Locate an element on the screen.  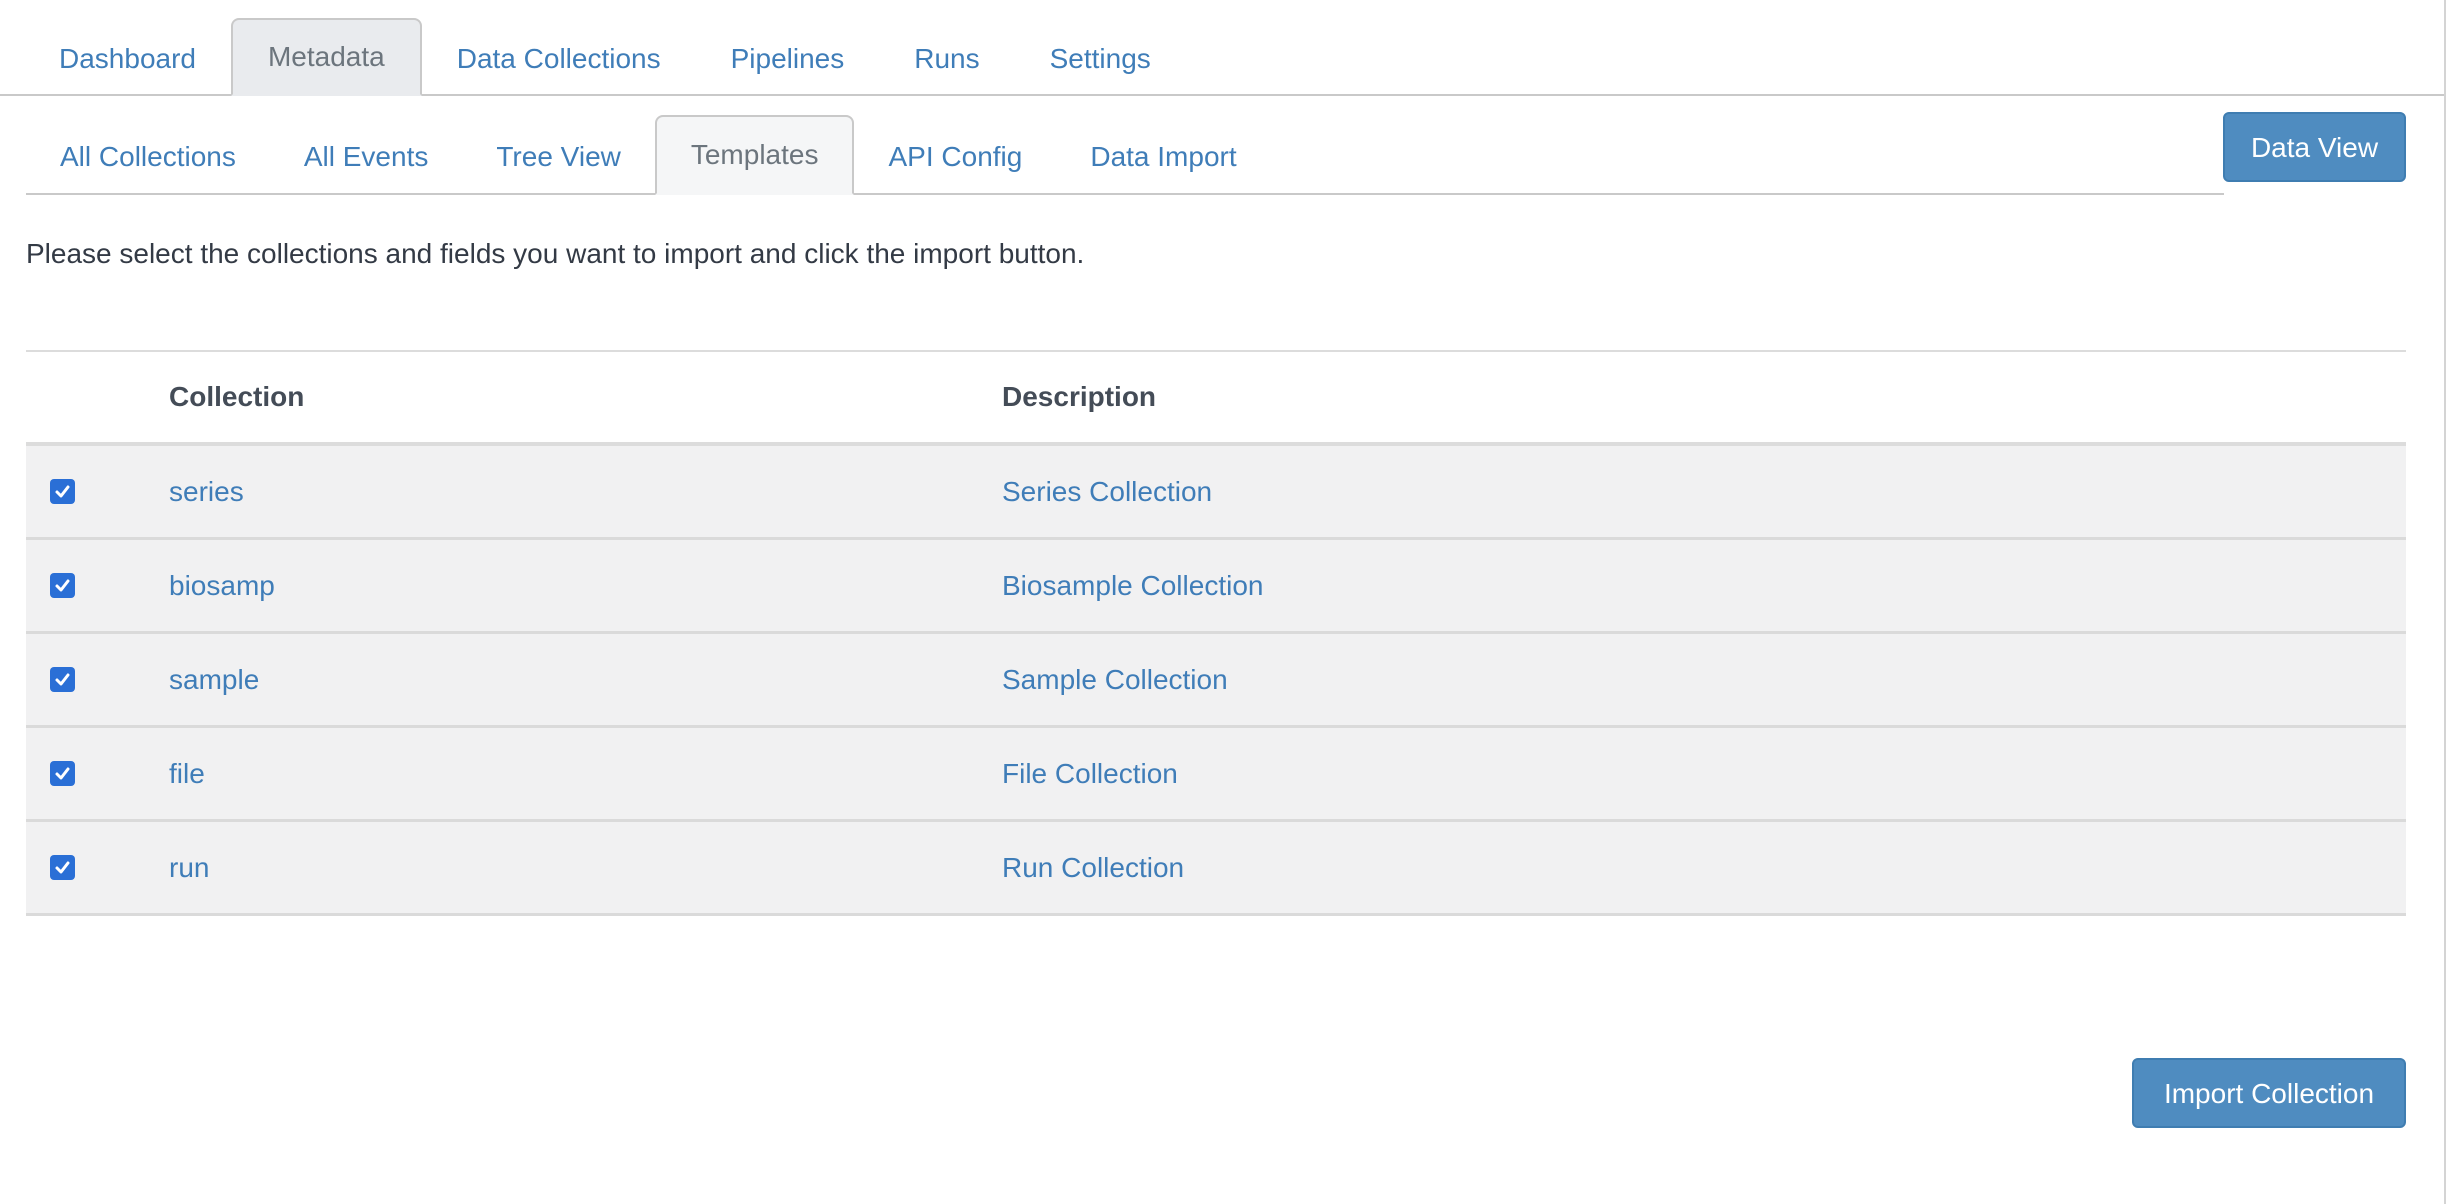
table-row: file File Collection is located at coordinates (1216, 775).